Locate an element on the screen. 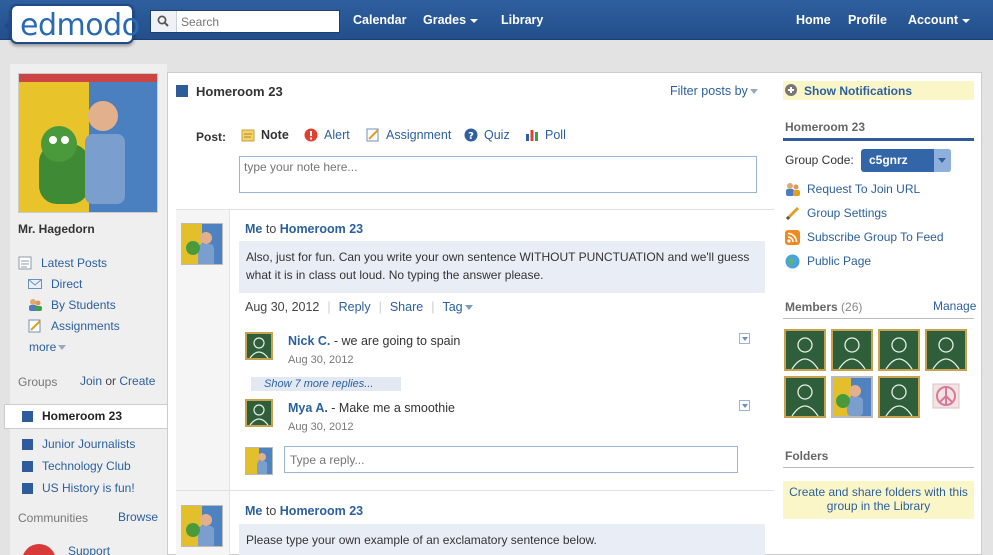 This screenshot has width=993, height=555. note-input is located at coordinates (498, 174).